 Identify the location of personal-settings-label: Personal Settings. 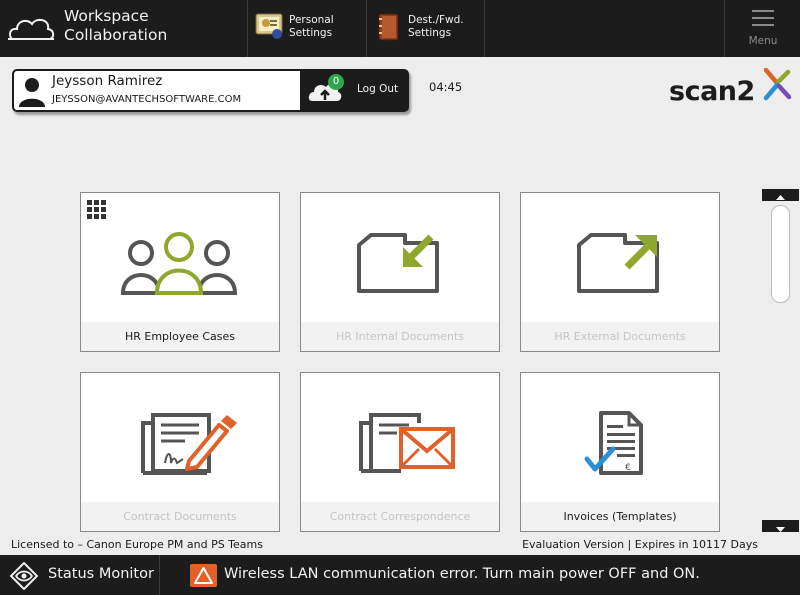
(311, 26).